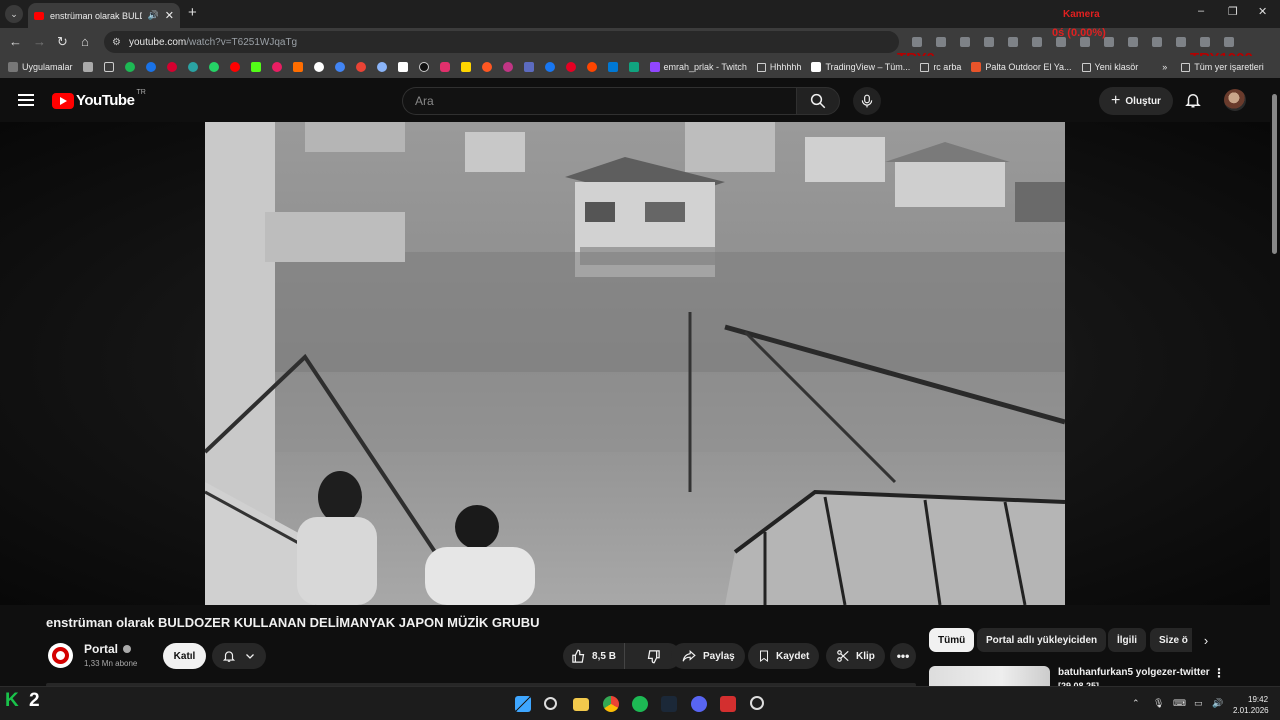 The height and width of the screenshot is (720, 1280). Describe the element at coordinates (169, 15) in the screenshot. I see `tab-close-icon: ✕` at that location.